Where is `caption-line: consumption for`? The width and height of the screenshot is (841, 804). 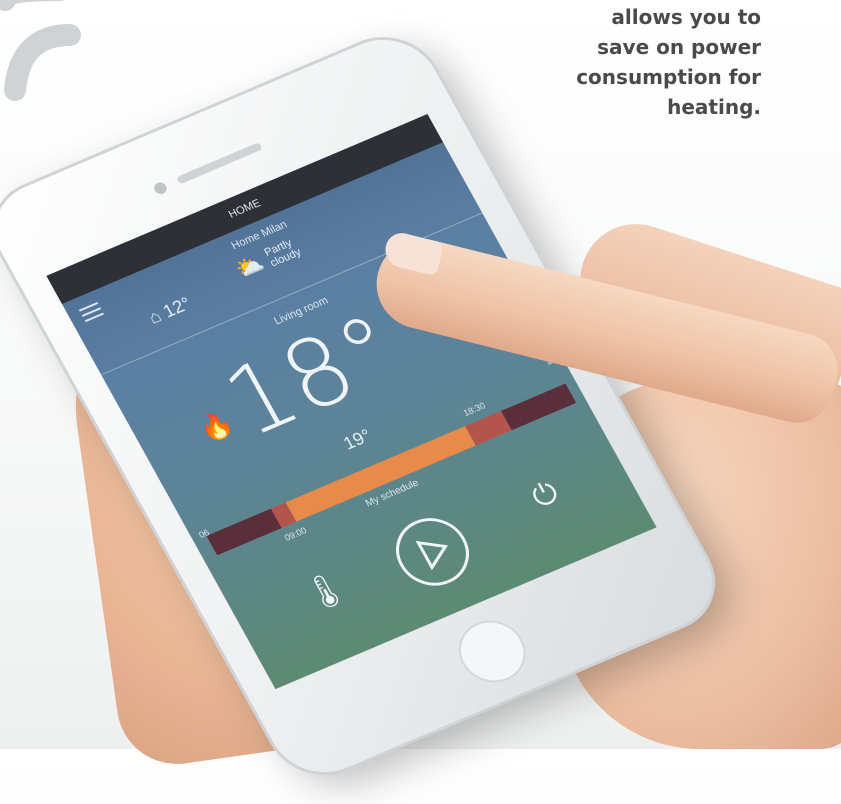
caption-line: consumption for is located at coordinates (668, 77).